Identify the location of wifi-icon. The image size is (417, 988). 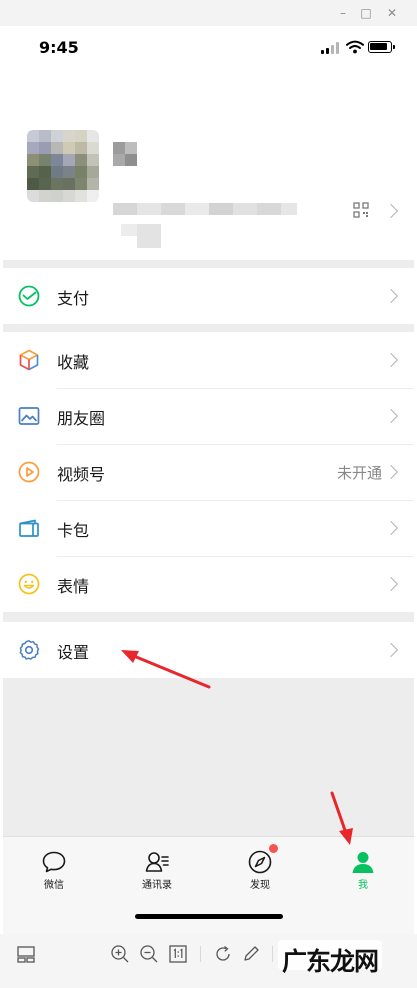
(355, 47).